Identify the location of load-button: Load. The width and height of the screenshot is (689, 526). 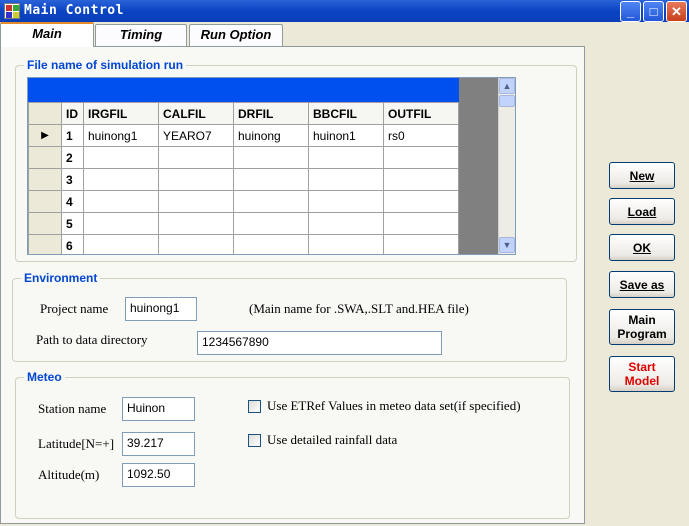
(642, 211).